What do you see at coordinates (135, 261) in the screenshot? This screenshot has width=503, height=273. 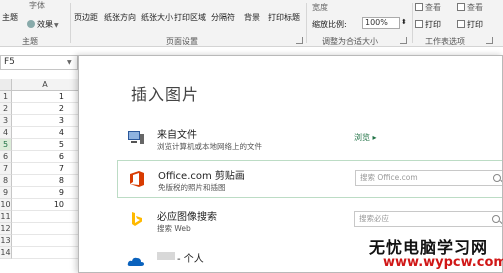 I see `cloud-icon` at bounding box center [135, 261].